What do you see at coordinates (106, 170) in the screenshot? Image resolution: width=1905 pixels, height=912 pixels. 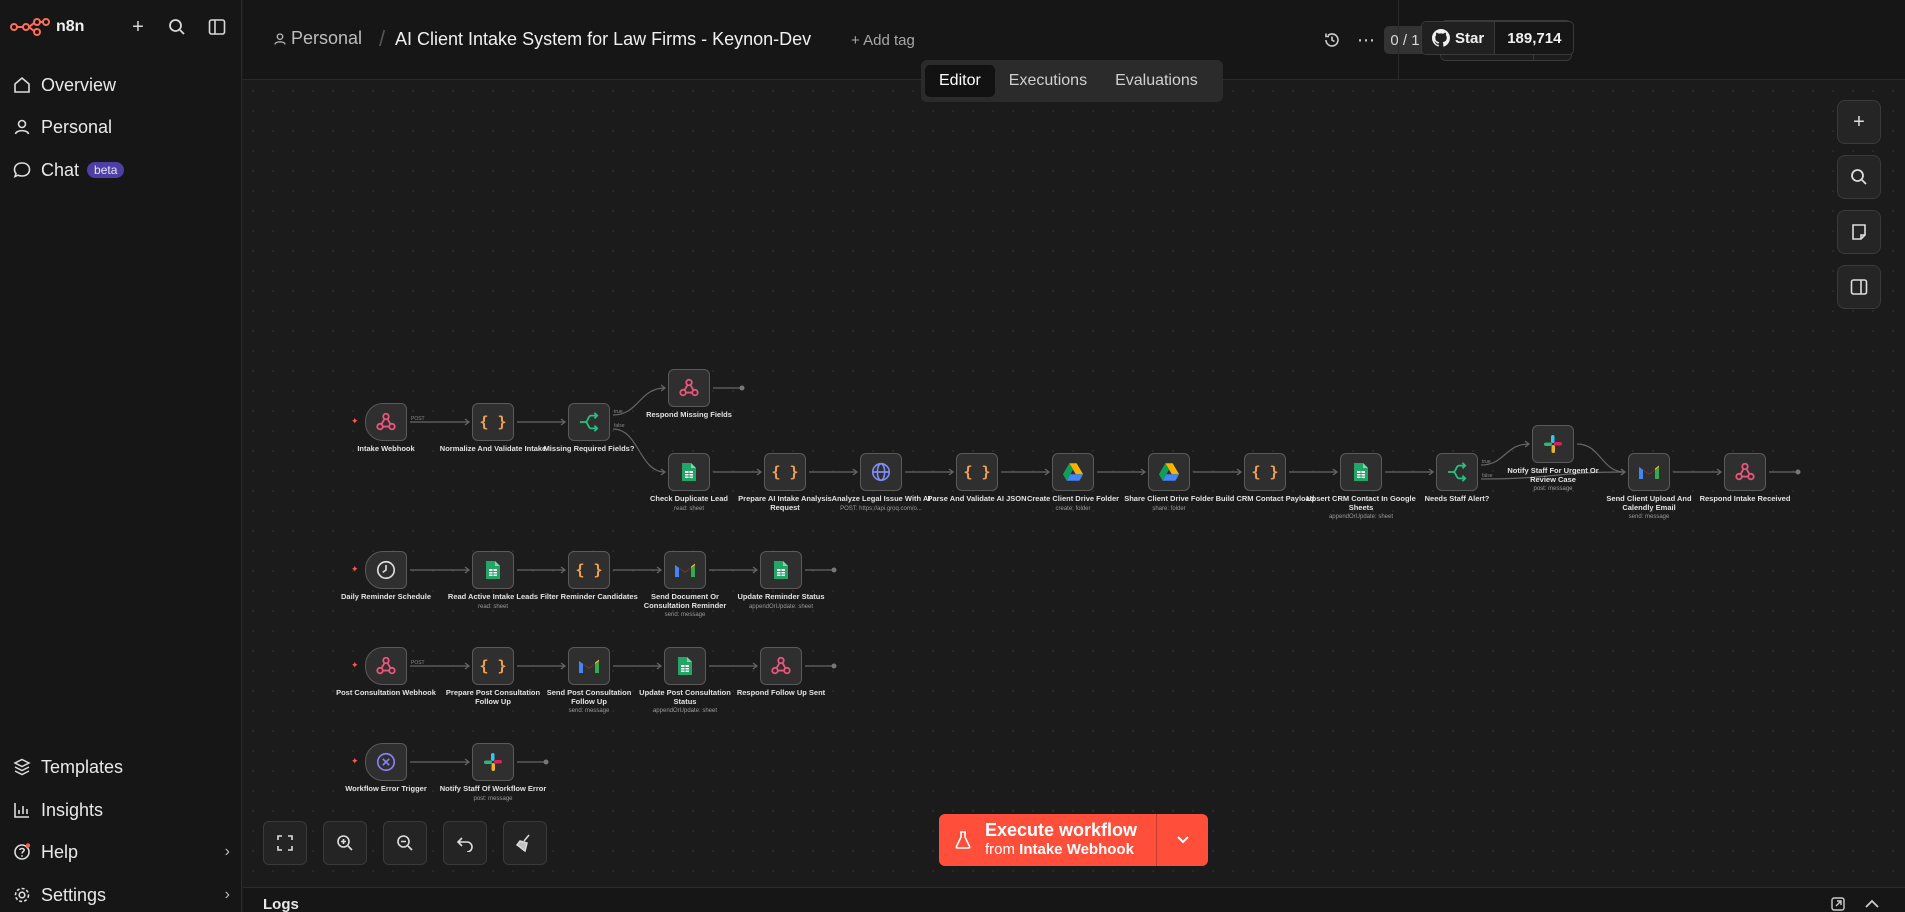 I see `beta-badge: beta` at bounding box center [106, 170].